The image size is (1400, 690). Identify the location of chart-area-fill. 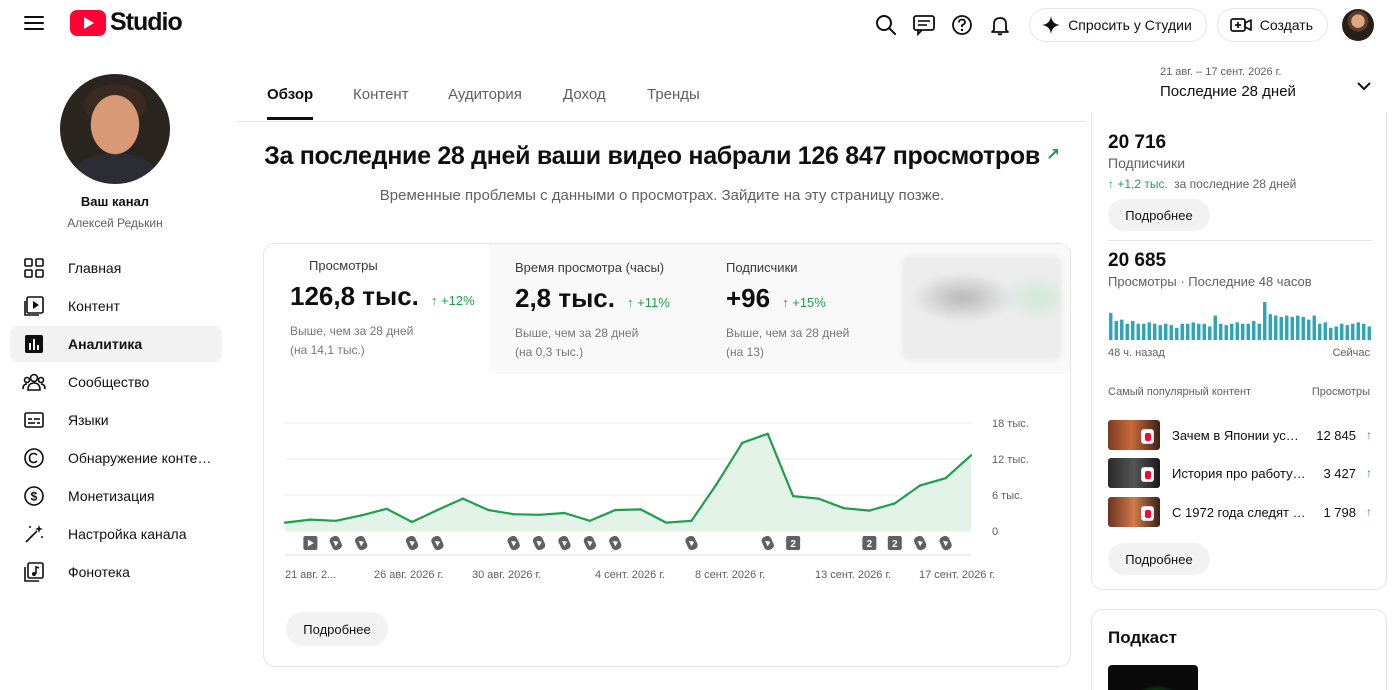
(628, 482).